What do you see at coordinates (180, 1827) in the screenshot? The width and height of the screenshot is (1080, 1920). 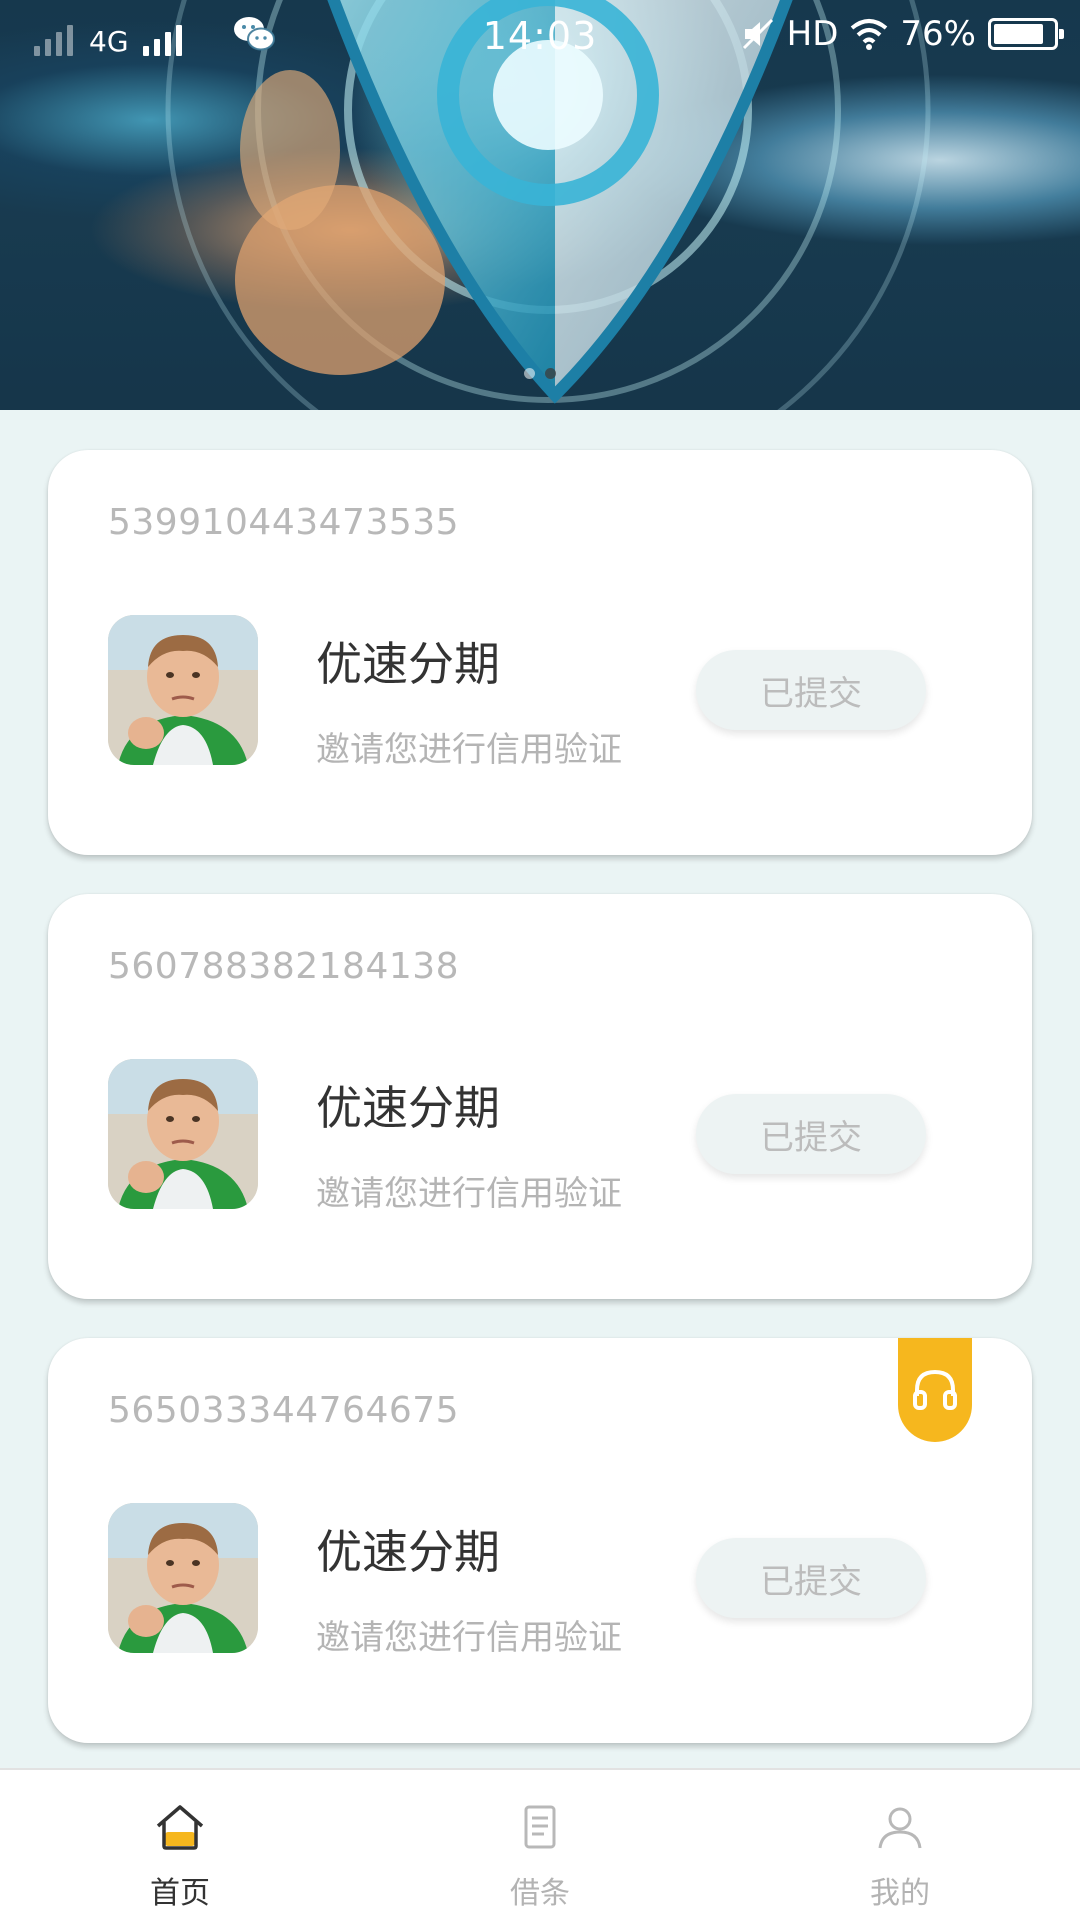 I see `home-icon` at bounding box center [180, 1827].